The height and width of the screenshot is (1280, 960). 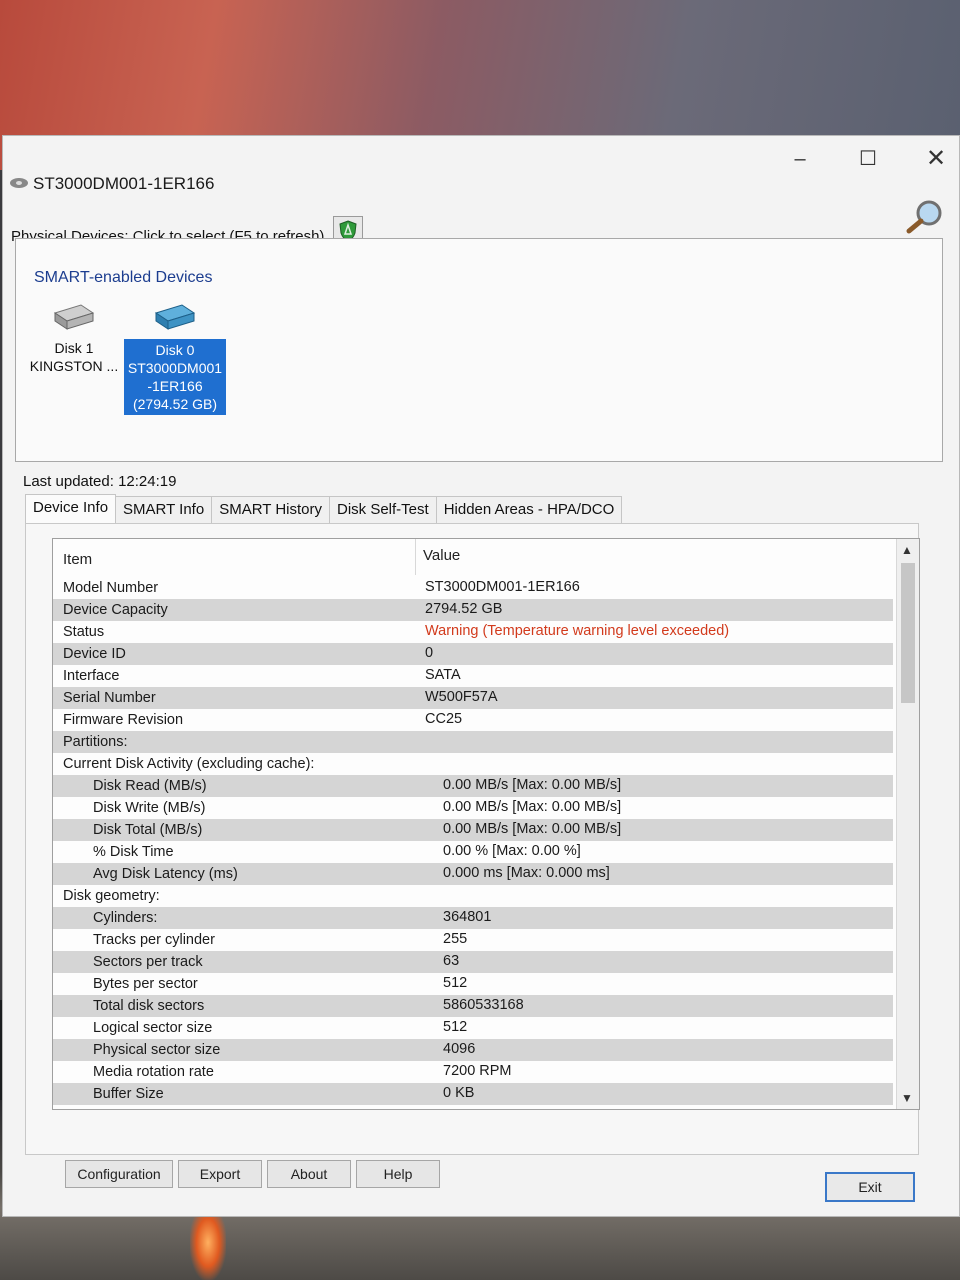 I want to click on row-value: 0.000 ms [Max: 0.000 ms], so click(x=526, y=873).